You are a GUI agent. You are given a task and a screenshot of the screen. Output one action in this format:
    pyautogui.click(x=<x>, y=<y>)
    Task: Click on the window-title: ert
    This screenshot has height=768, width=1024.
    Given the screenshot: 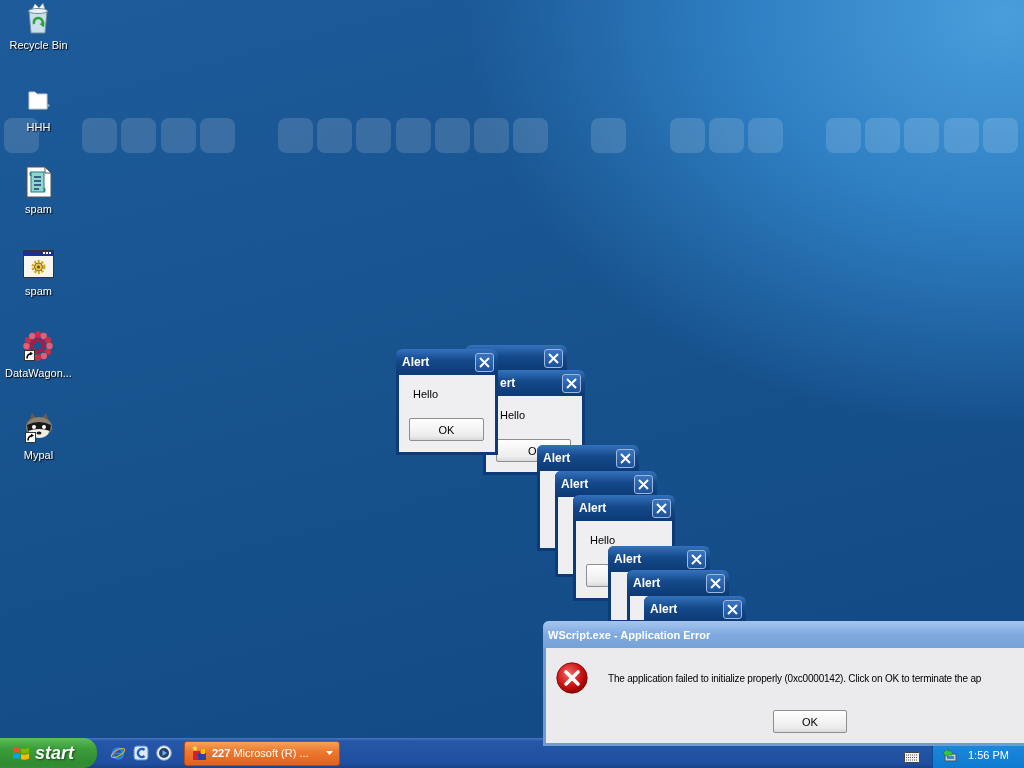 What is the action you would take?
    pyautogui.click(x=508, y=383)
    